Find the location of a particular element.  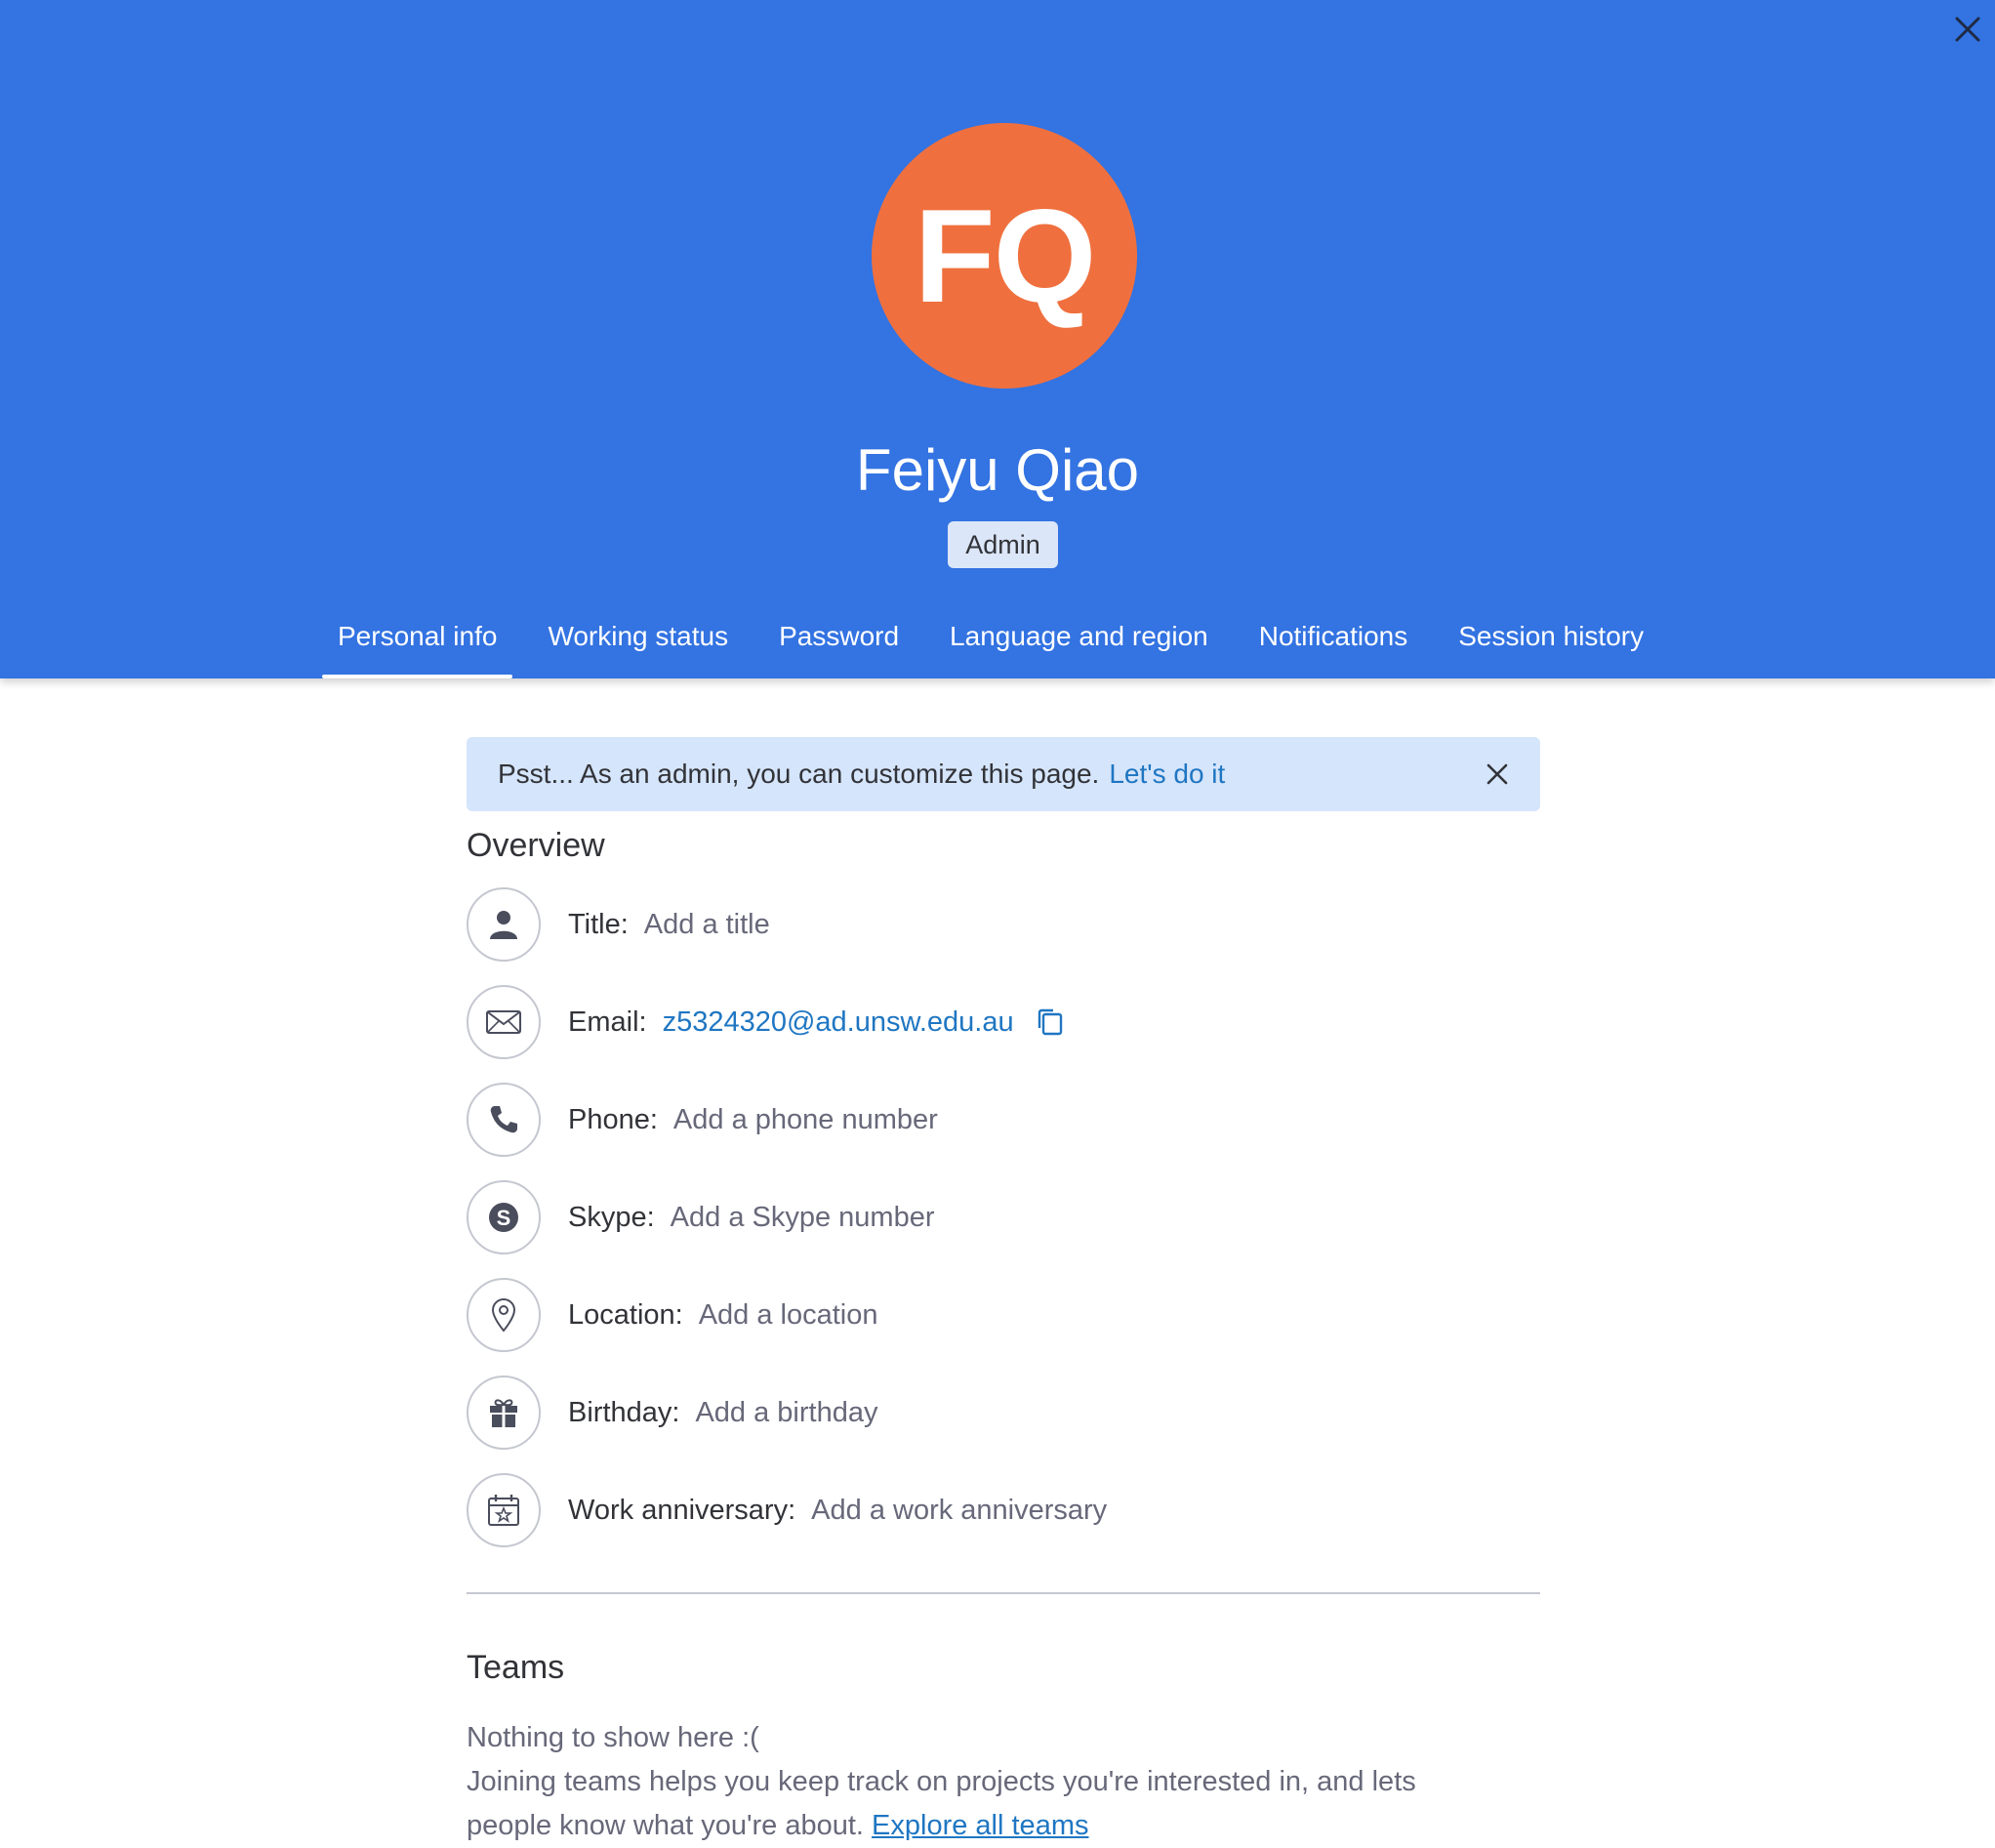

overview-row-email: Email: z5324320@ad.unsw.edu.au is located at coordinates (766, 1022).